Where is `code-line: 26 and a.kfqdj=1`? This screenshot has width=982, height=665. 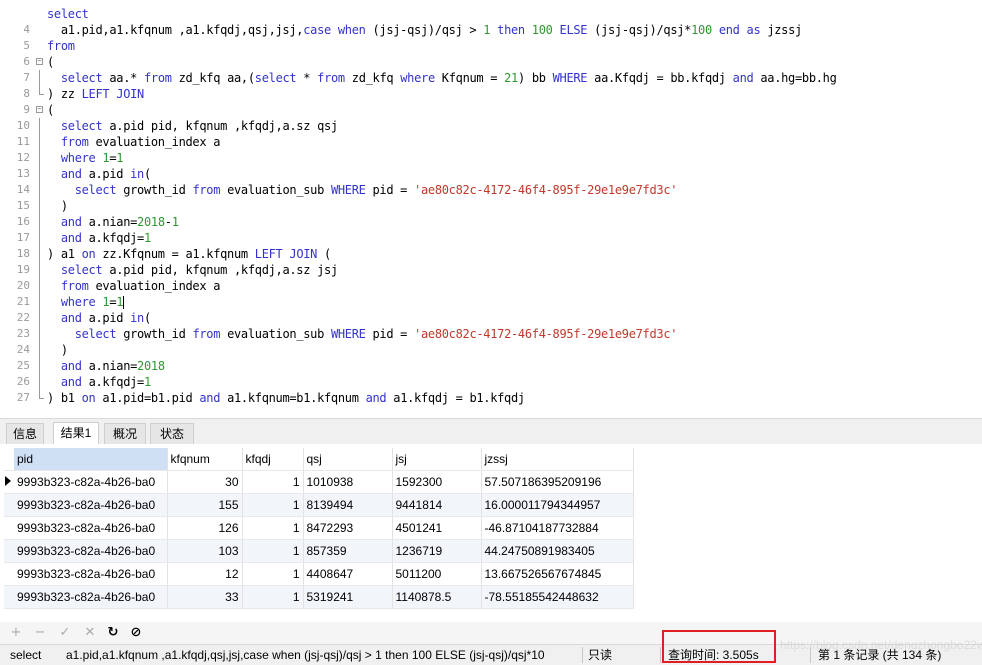 code-line: 26 and a.kfqdj=1 is located at coordinates (491, 382).